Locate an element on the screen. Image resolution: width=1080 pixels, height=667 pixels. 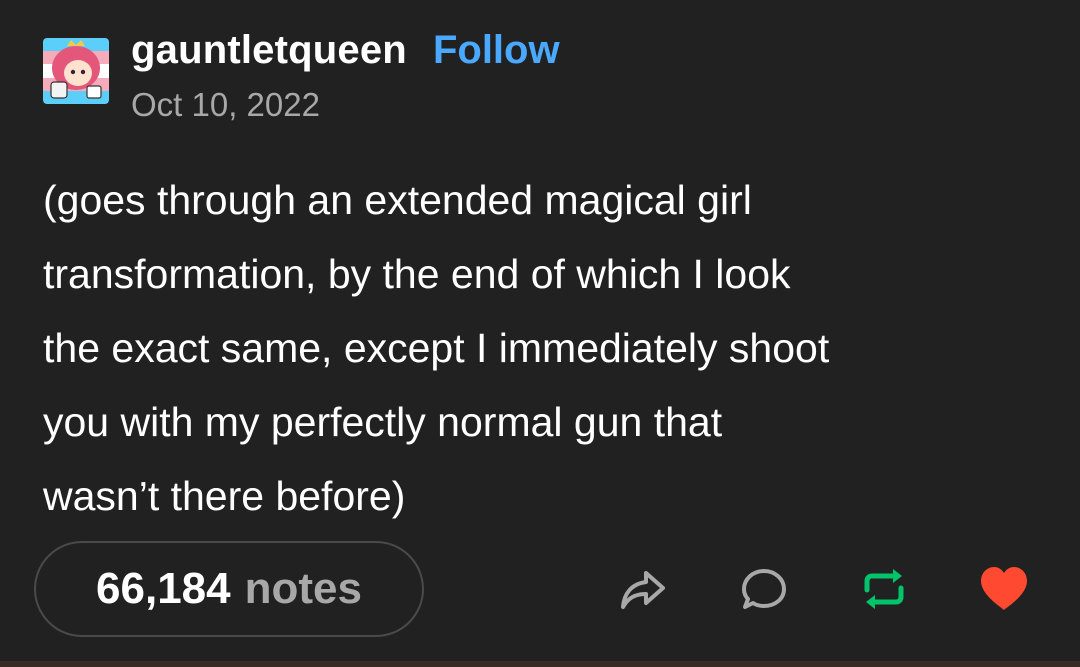
reply-button is located at coordinates (764, 591).